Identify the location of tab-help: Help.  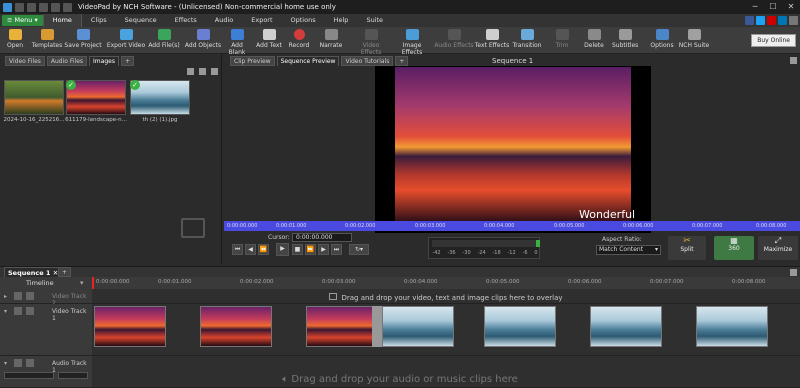
(341, 20).